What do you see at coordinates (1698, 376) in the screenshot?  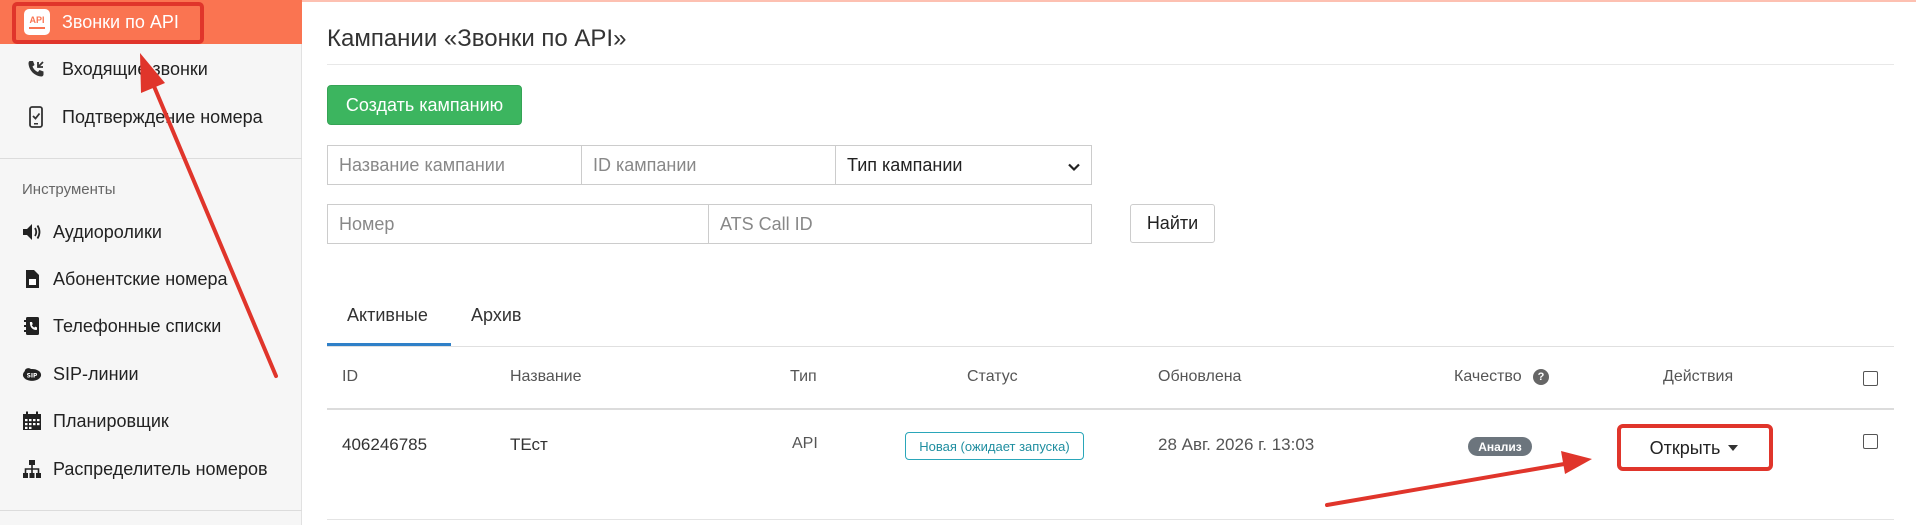 I see `column-header-actions: Действия` at bounding box center [1698, 376].